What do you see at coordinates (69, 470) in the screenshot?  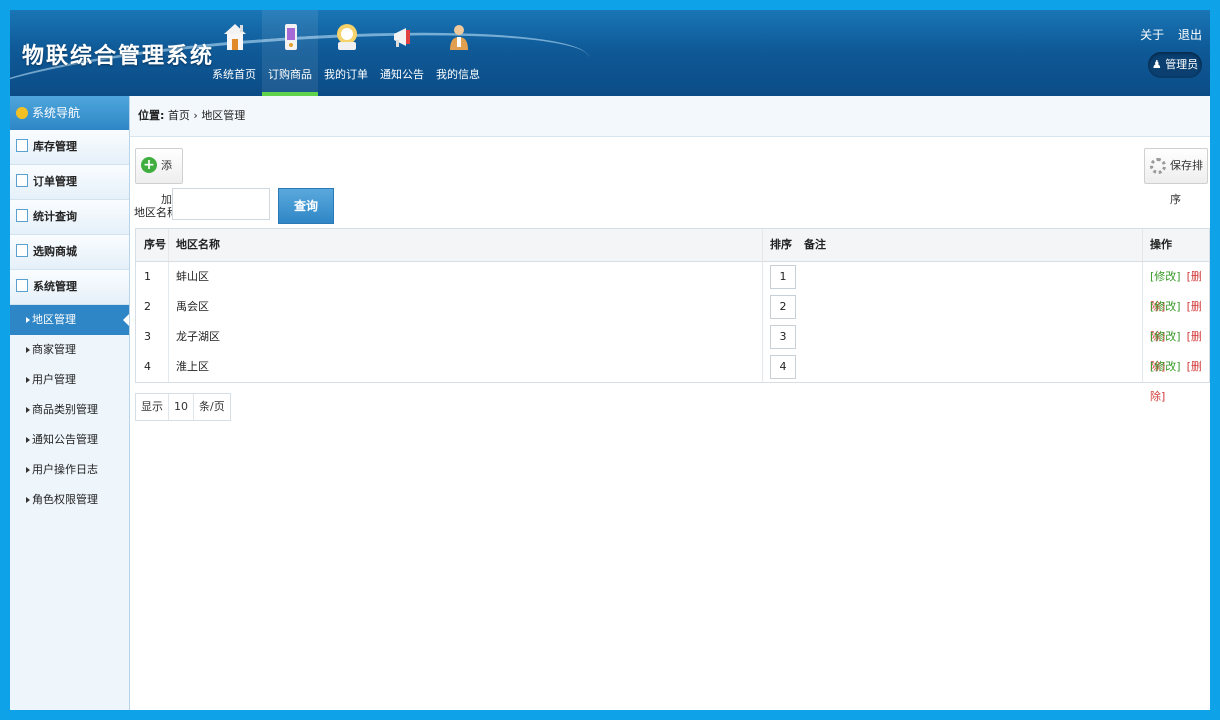 I see `sidebar-item-logs: 用户操作日志` at bounding box center [69, 470].